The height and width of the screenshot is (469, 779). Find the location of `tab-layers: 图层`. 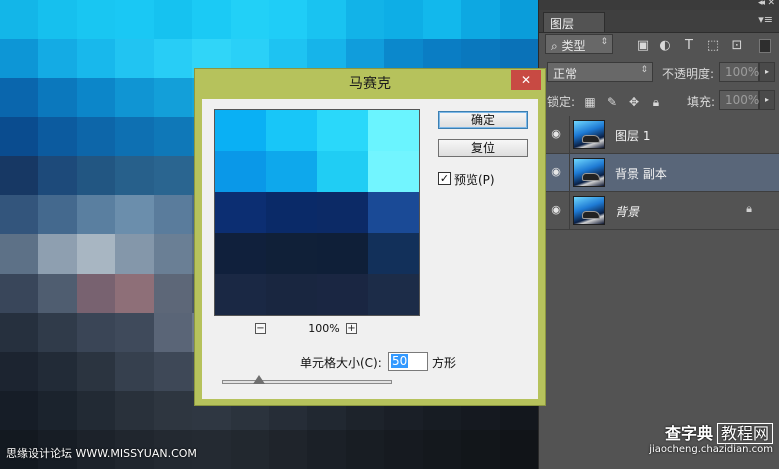

tab-layers: 图层 is located at coordinates (574, 22).